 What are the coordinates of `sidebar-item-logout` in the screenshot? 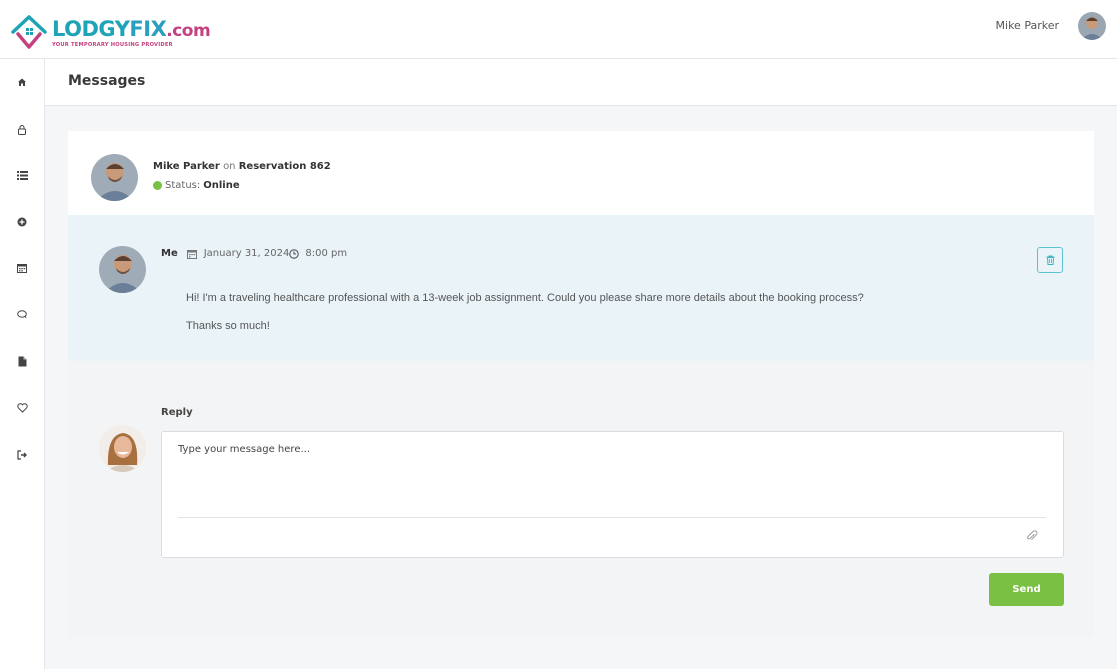 It's located at (22, 455).